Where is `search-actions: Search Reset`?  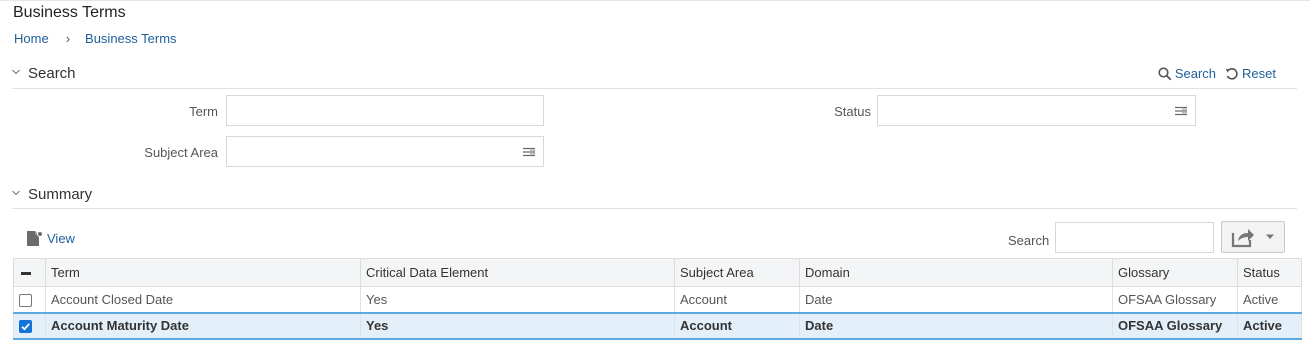 search-actions: Search Reset is located at coordinates (1217, 73).